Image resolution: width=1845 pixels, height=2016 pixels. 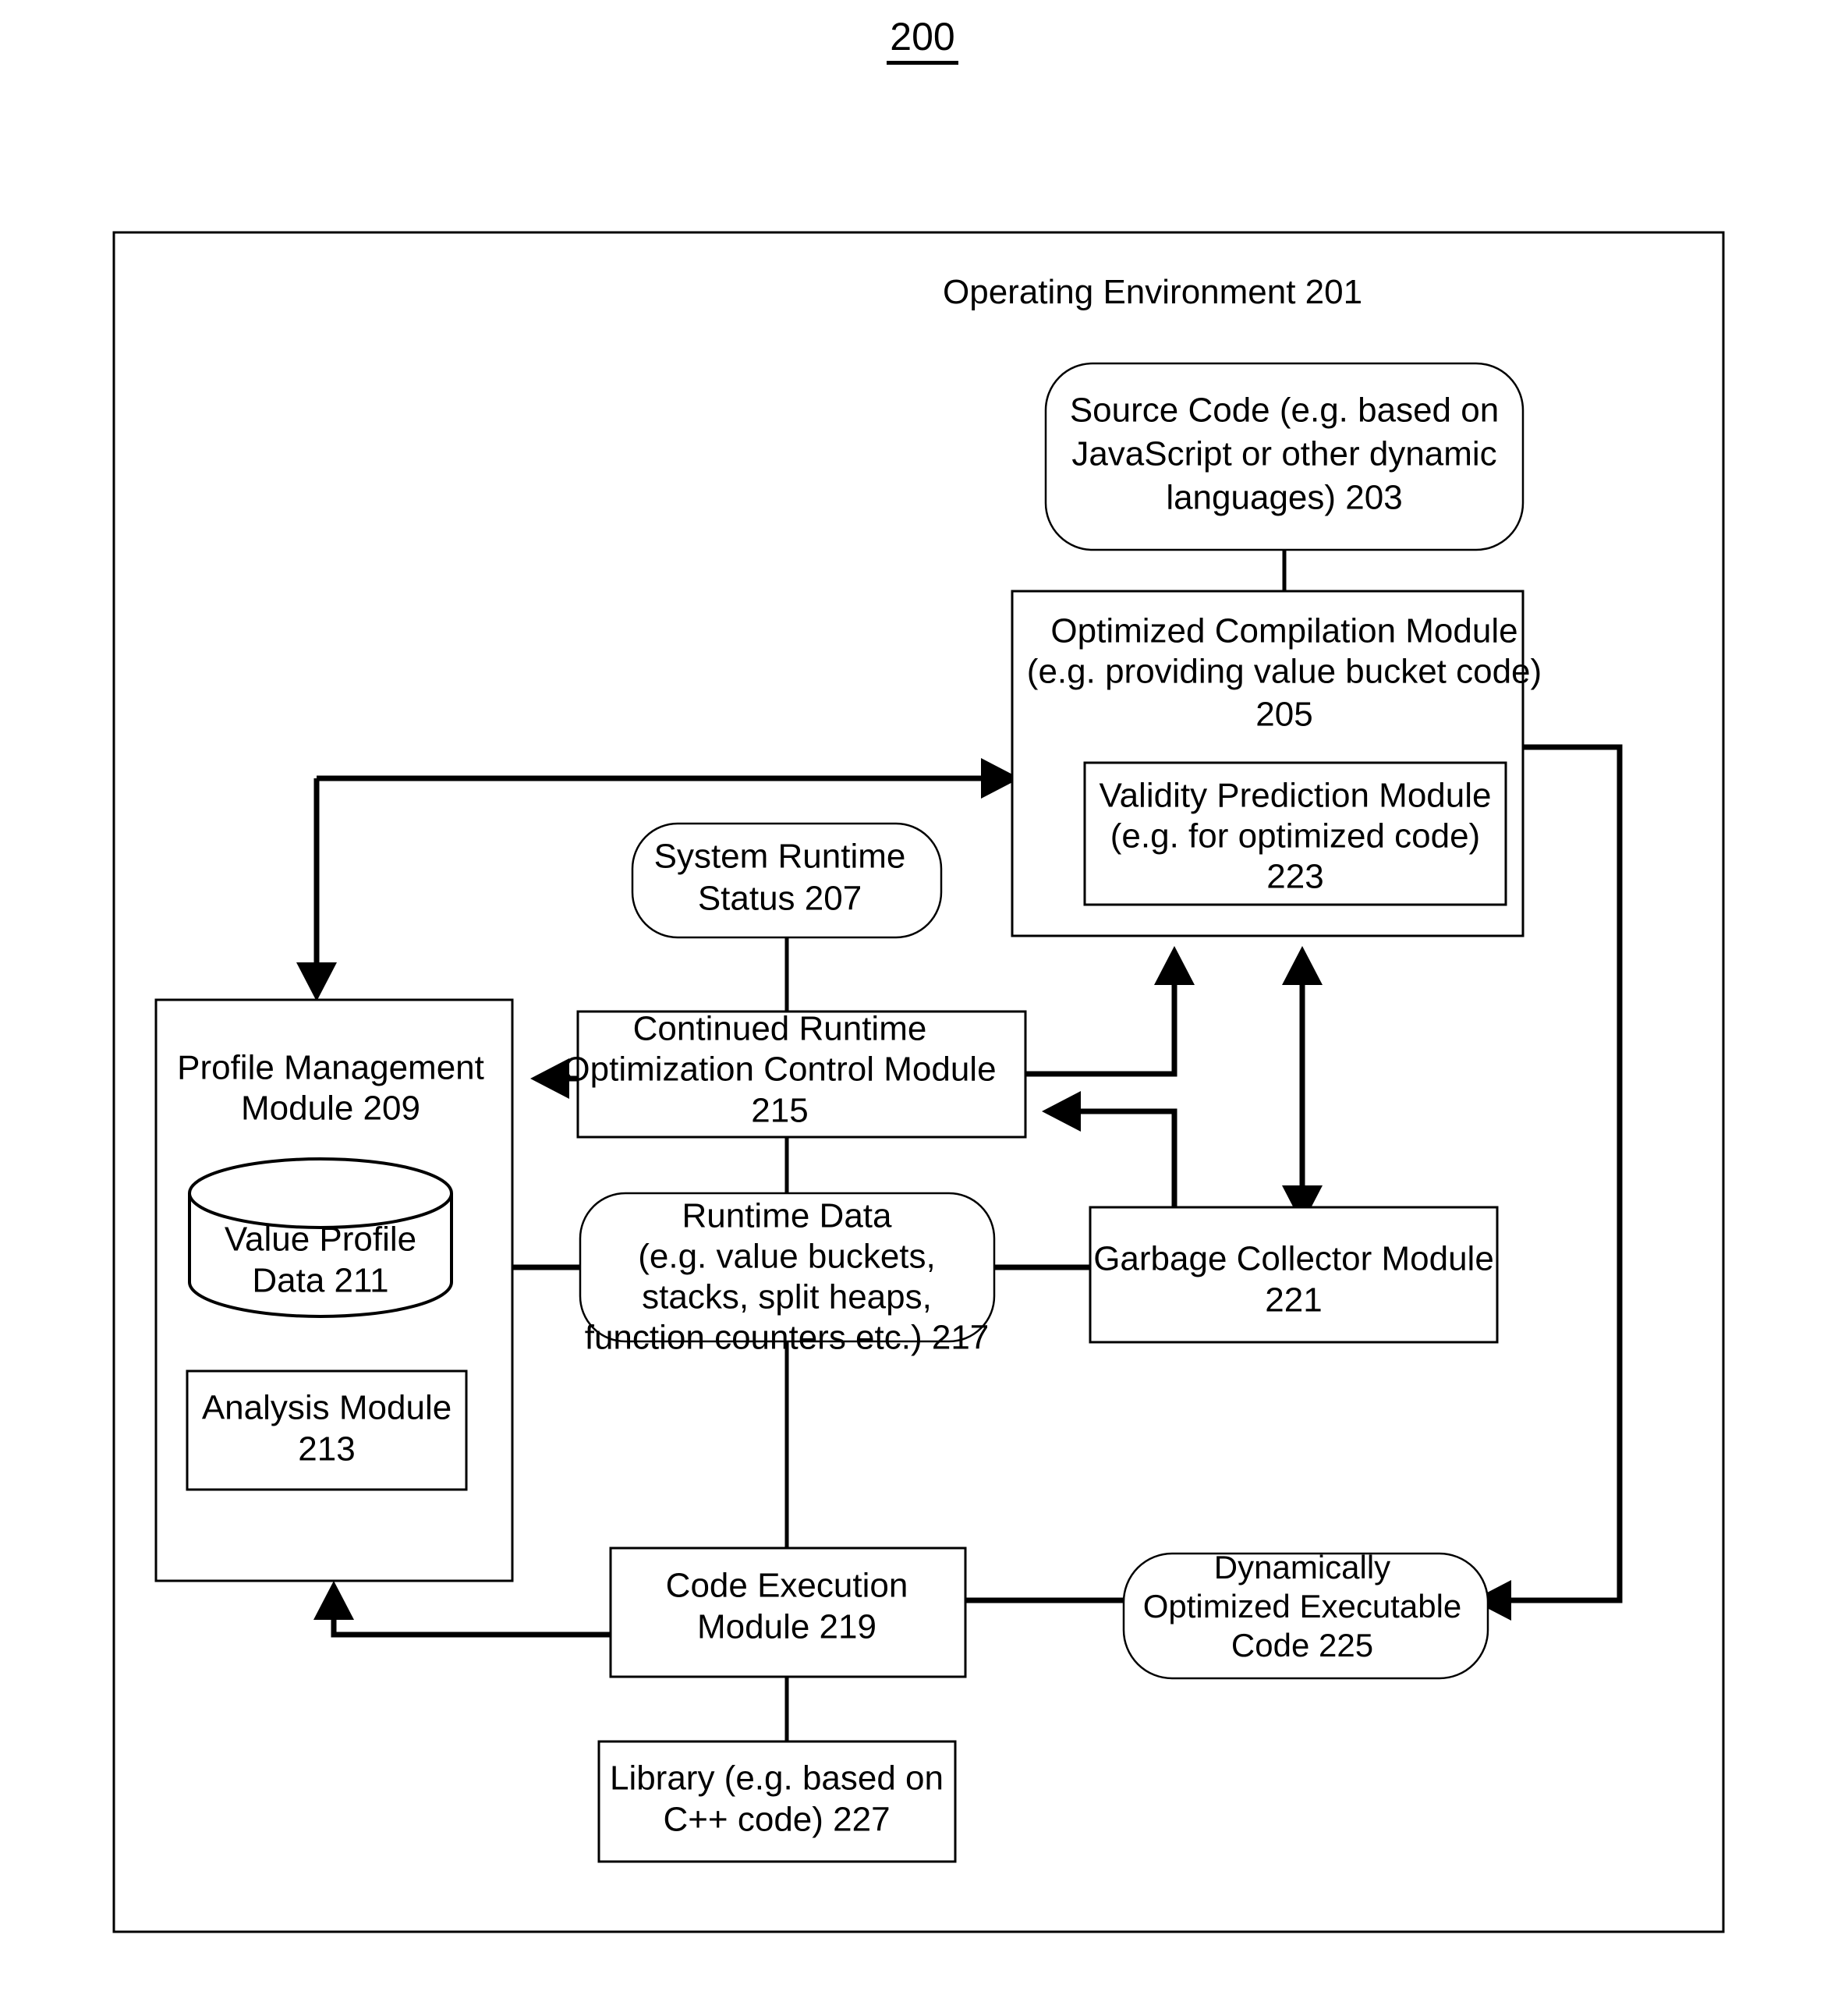 What do you see at coordinates (330, 1108) in the screenshot?
I see `profile-management-line-2: Module 209` at bounding box center [330, 1108].